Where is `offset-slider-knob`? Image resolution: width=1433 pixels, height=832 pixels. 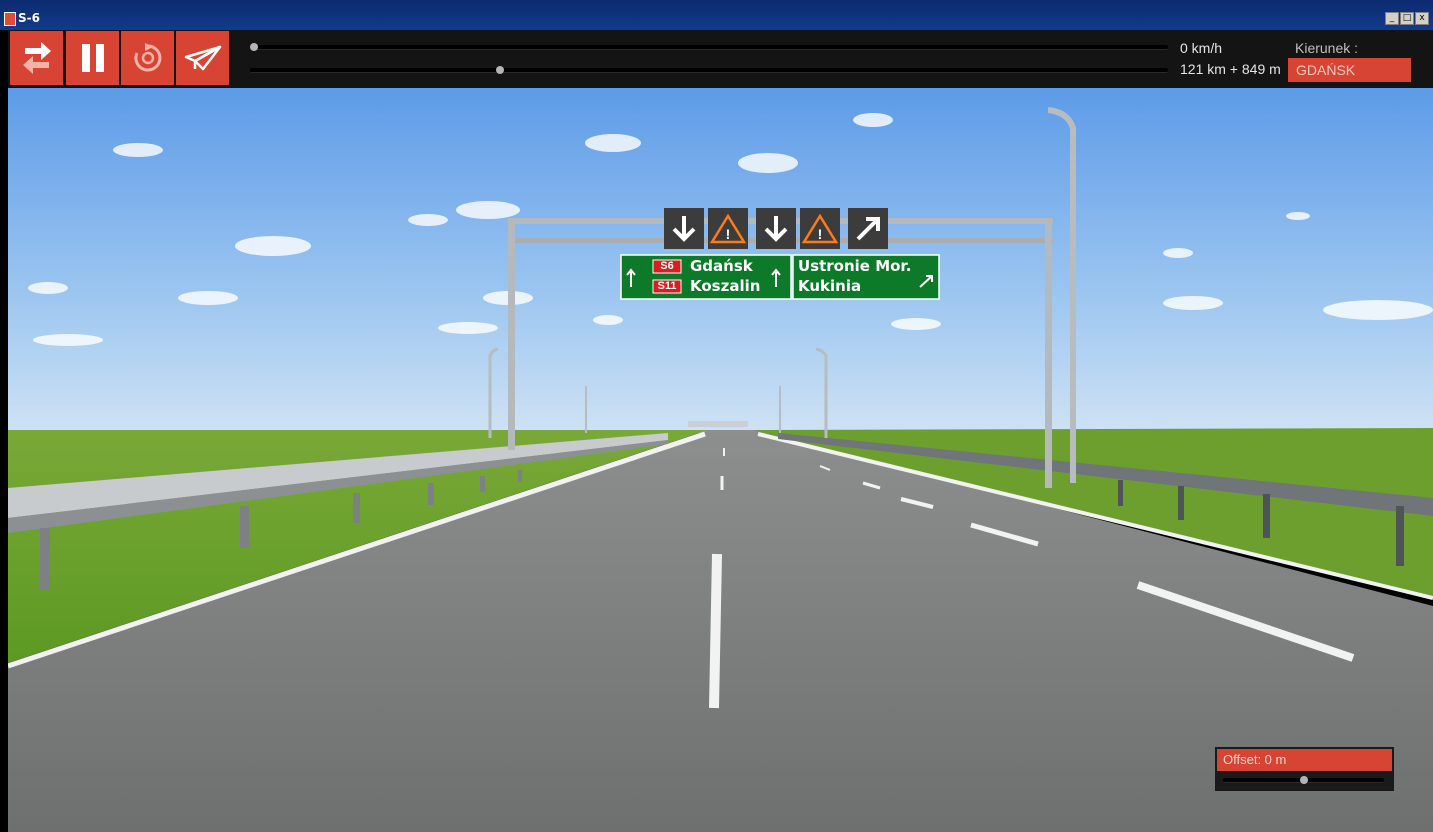
offset-slider-knob is located at coordinates (1303, 780).